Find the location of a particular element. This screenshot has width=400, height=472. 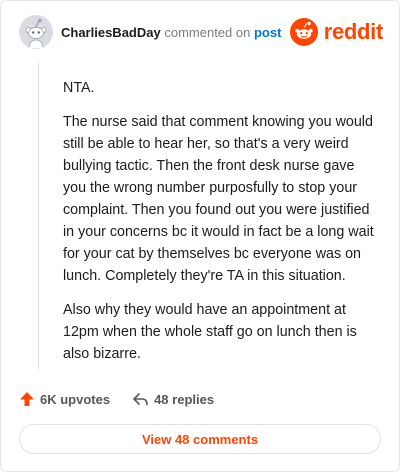

comment-meta: CharliesBadDay commented on post is located at coordinates (171, 32).